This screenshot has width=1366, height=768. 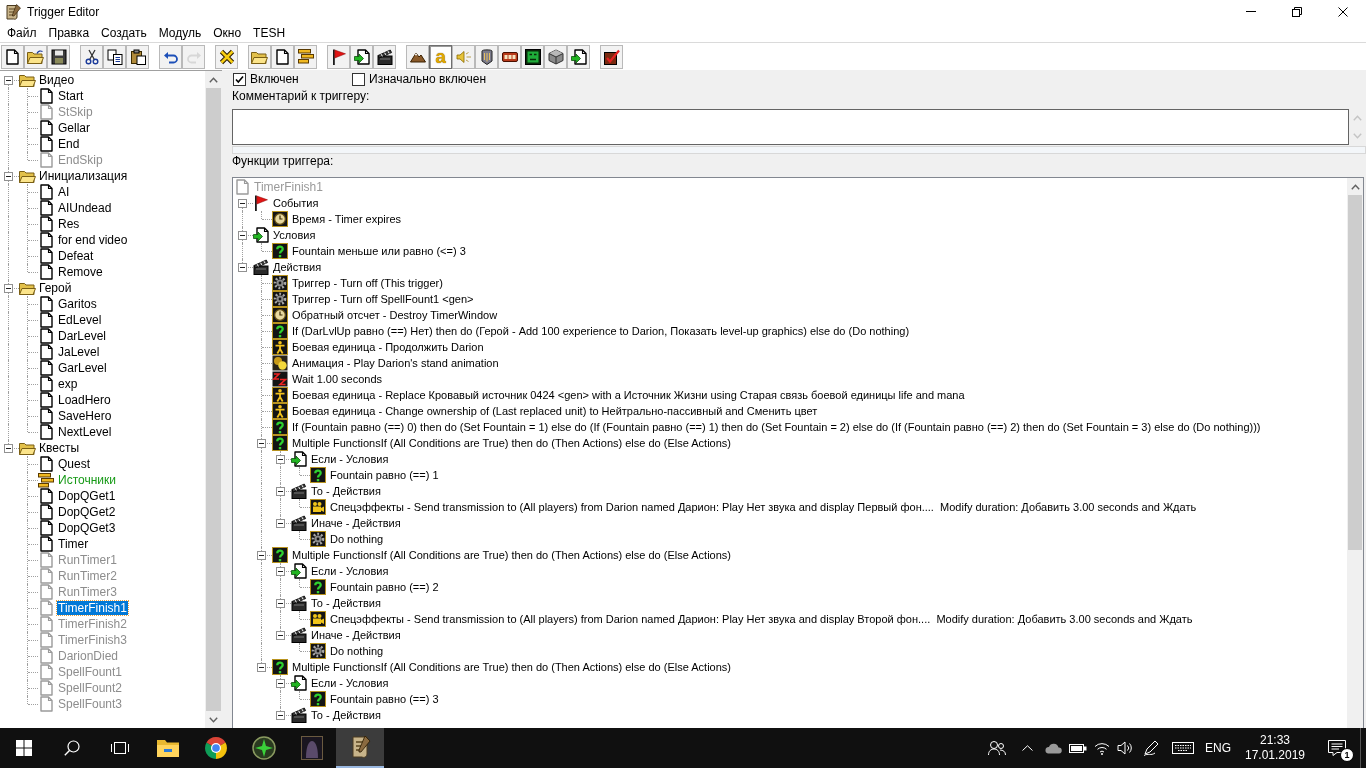 I want to click on function-item: Боевая единица - Change ownership of (Last replaced unit) to Нейтрально-пассивный and Сменить цвет, so click(x=555, y=411).